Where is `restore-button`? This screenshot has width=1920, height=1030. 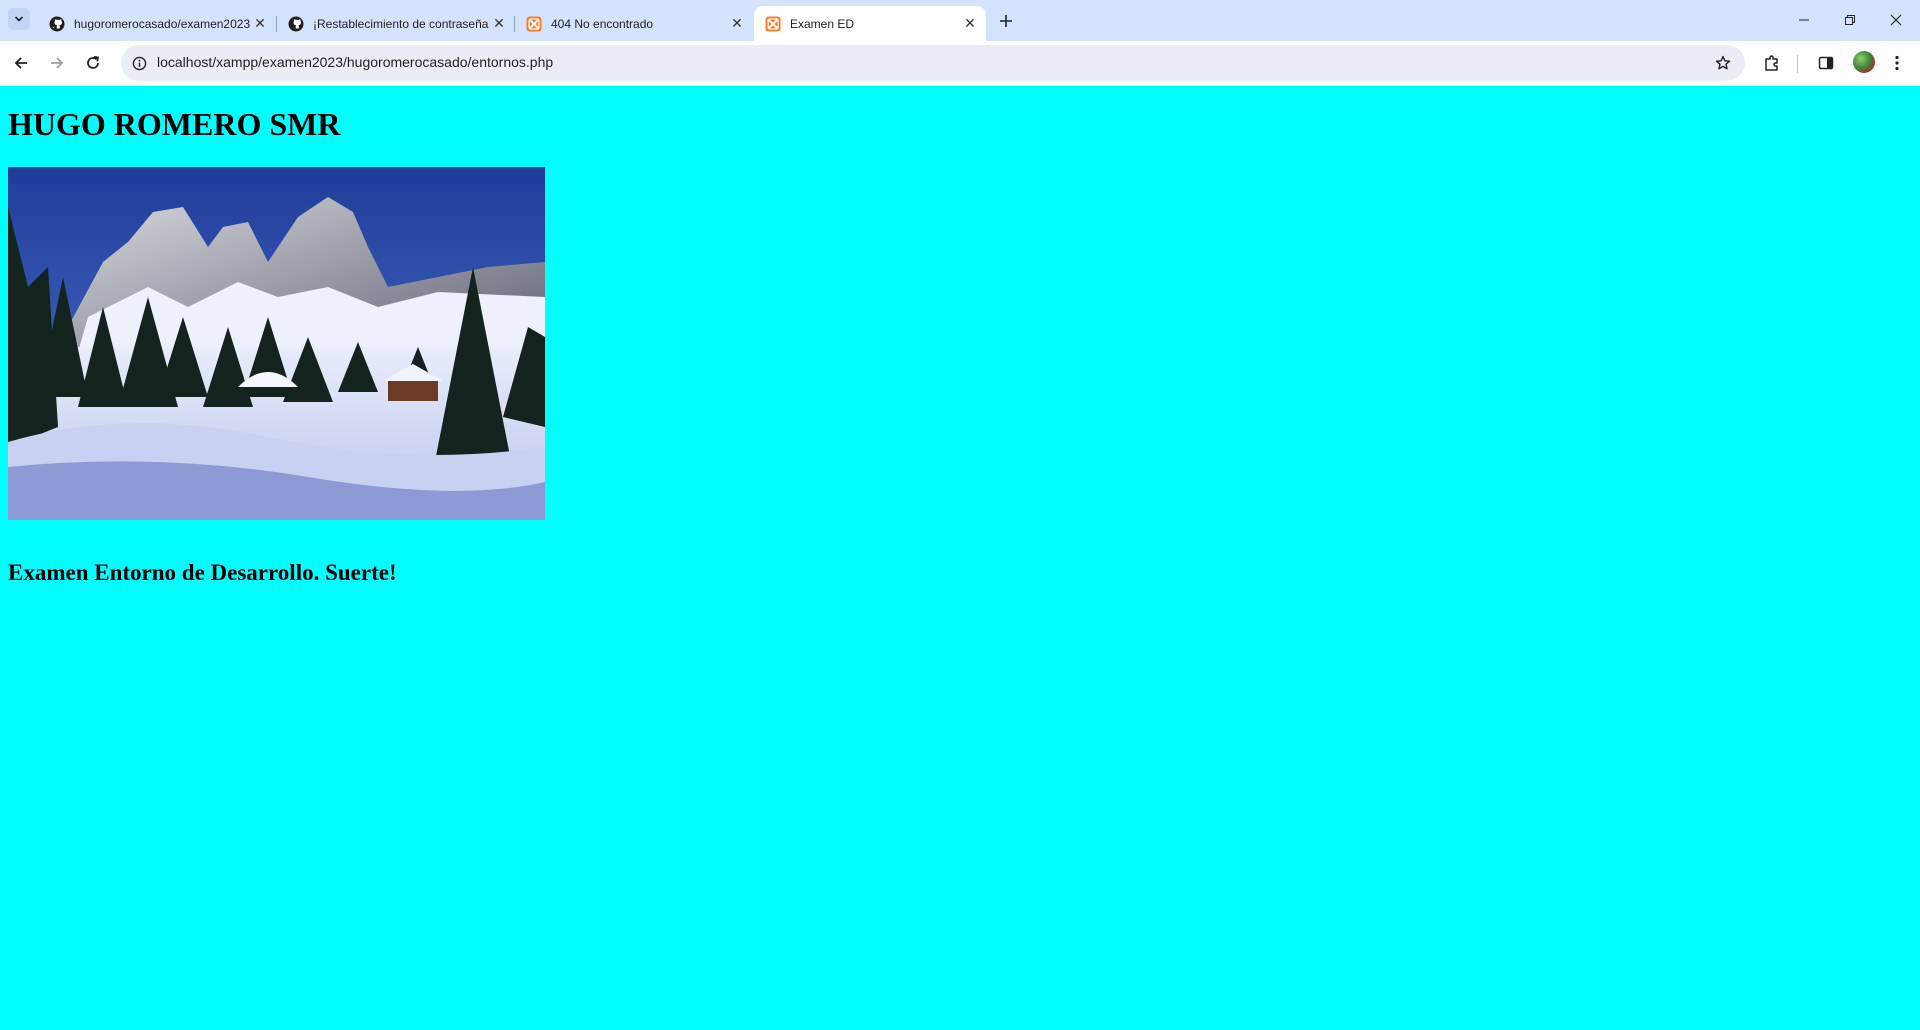 restore-button is located at coordinates (1850, 20).